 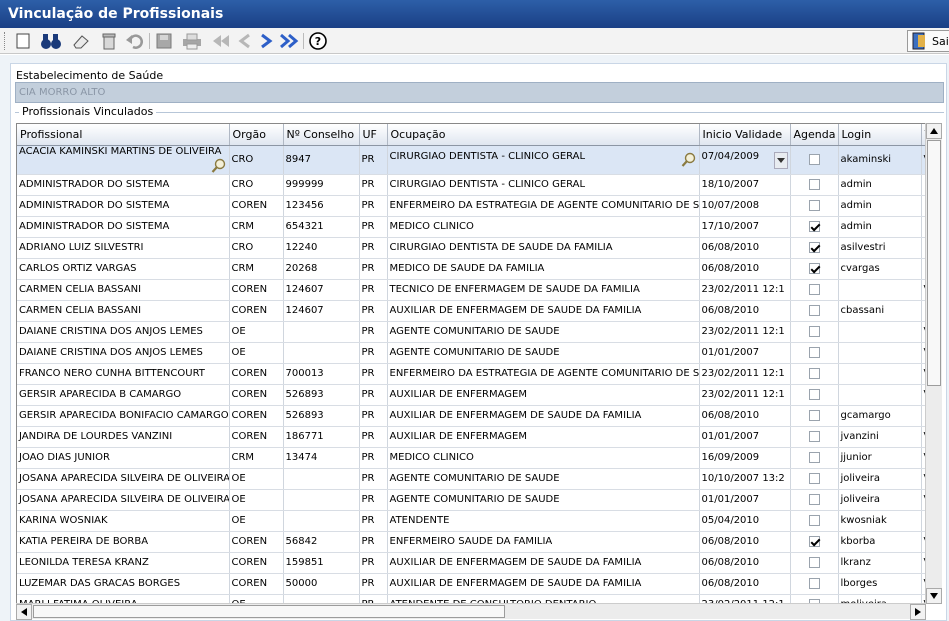 I want to click on col-header-login: Login, so click(x=880, y=135).